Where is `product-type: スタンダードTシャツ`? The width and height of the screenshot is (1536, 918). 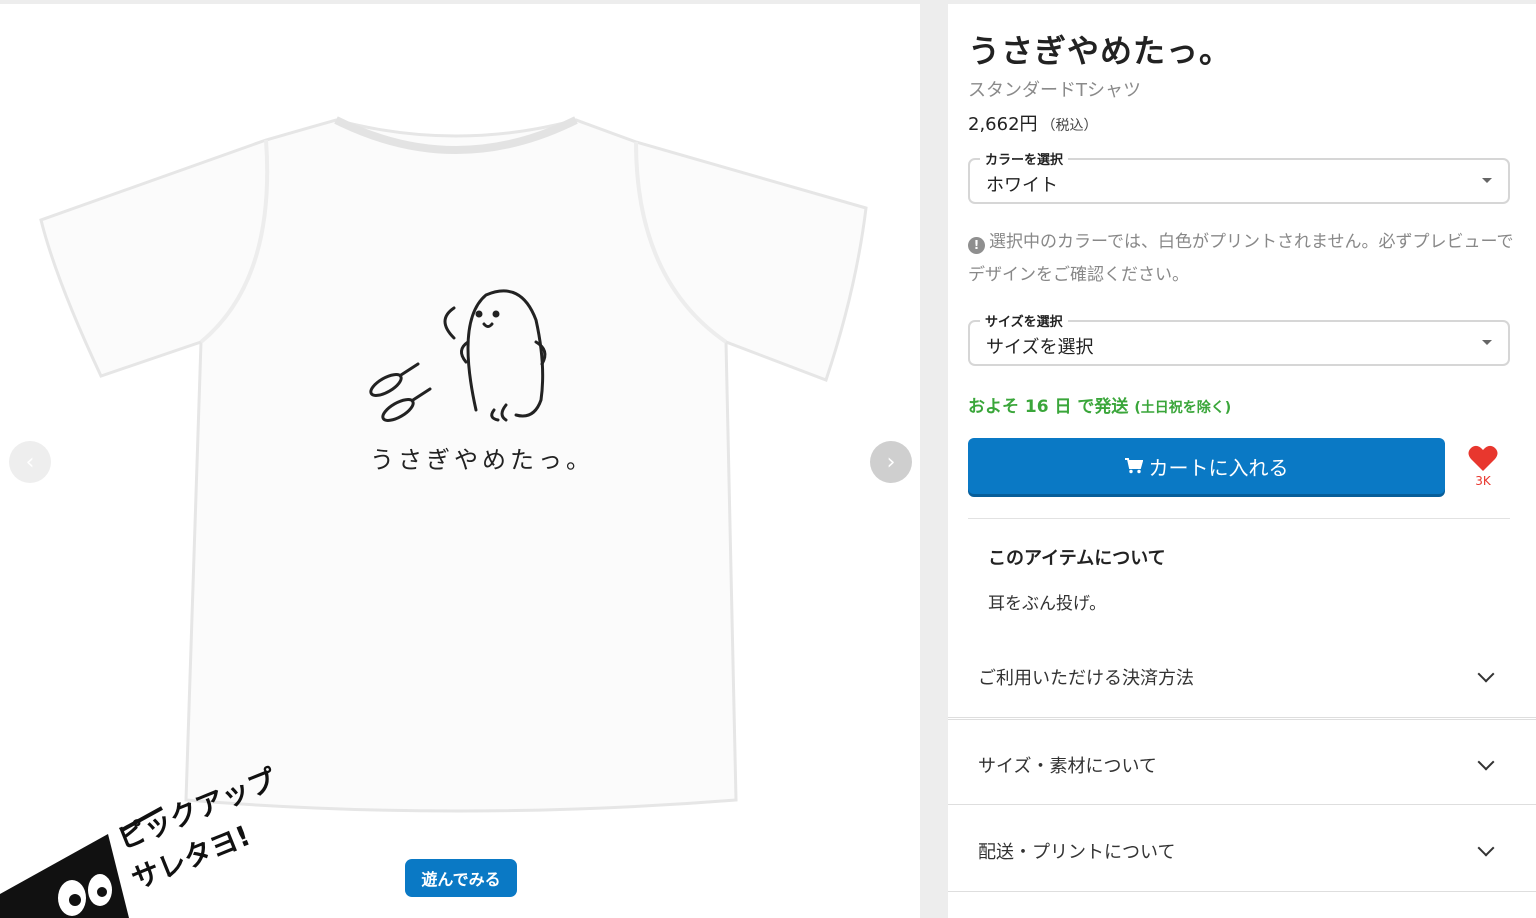 product-type: スタンダードTシャツ is located at coordinates (1054, 90).